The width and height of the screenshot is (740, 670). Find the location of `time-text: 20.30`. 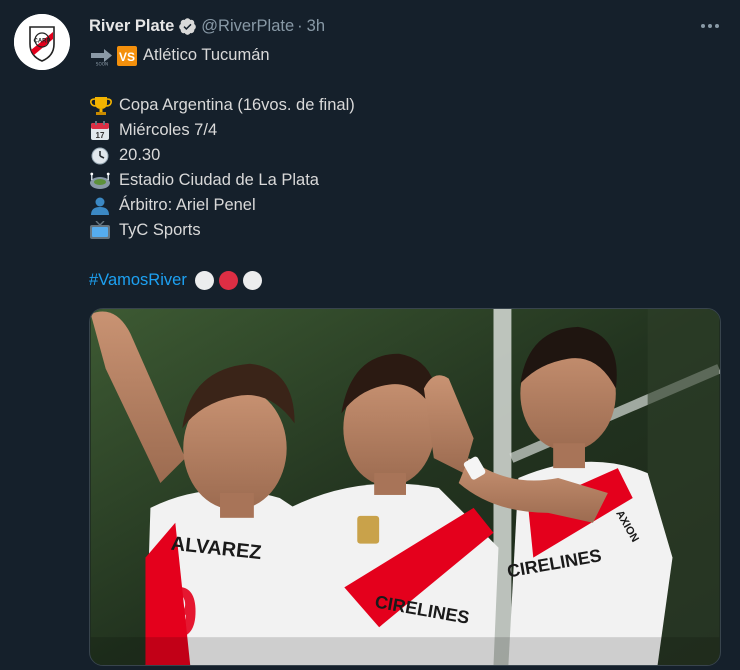

time-text: 20.30 is located at coordinates (140, 155).